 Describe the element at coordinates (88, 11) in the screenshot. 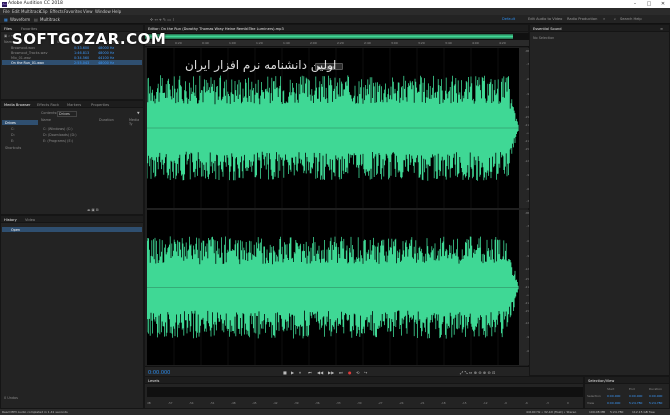

I see `menu-view: View` at that location.